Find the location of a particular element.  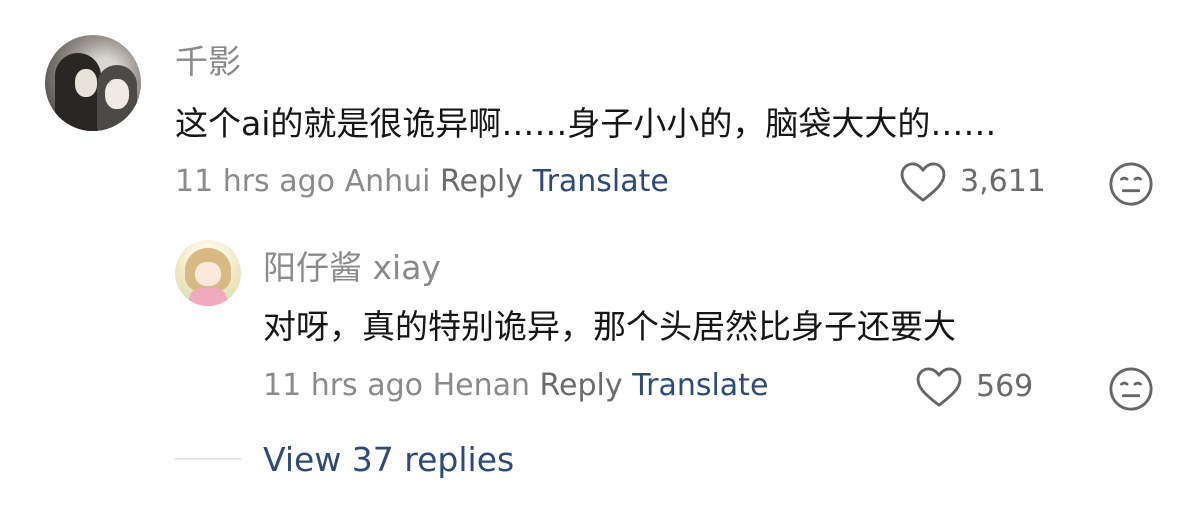

view-replies-link: View 37 replies is located at coordinates (388, 460).